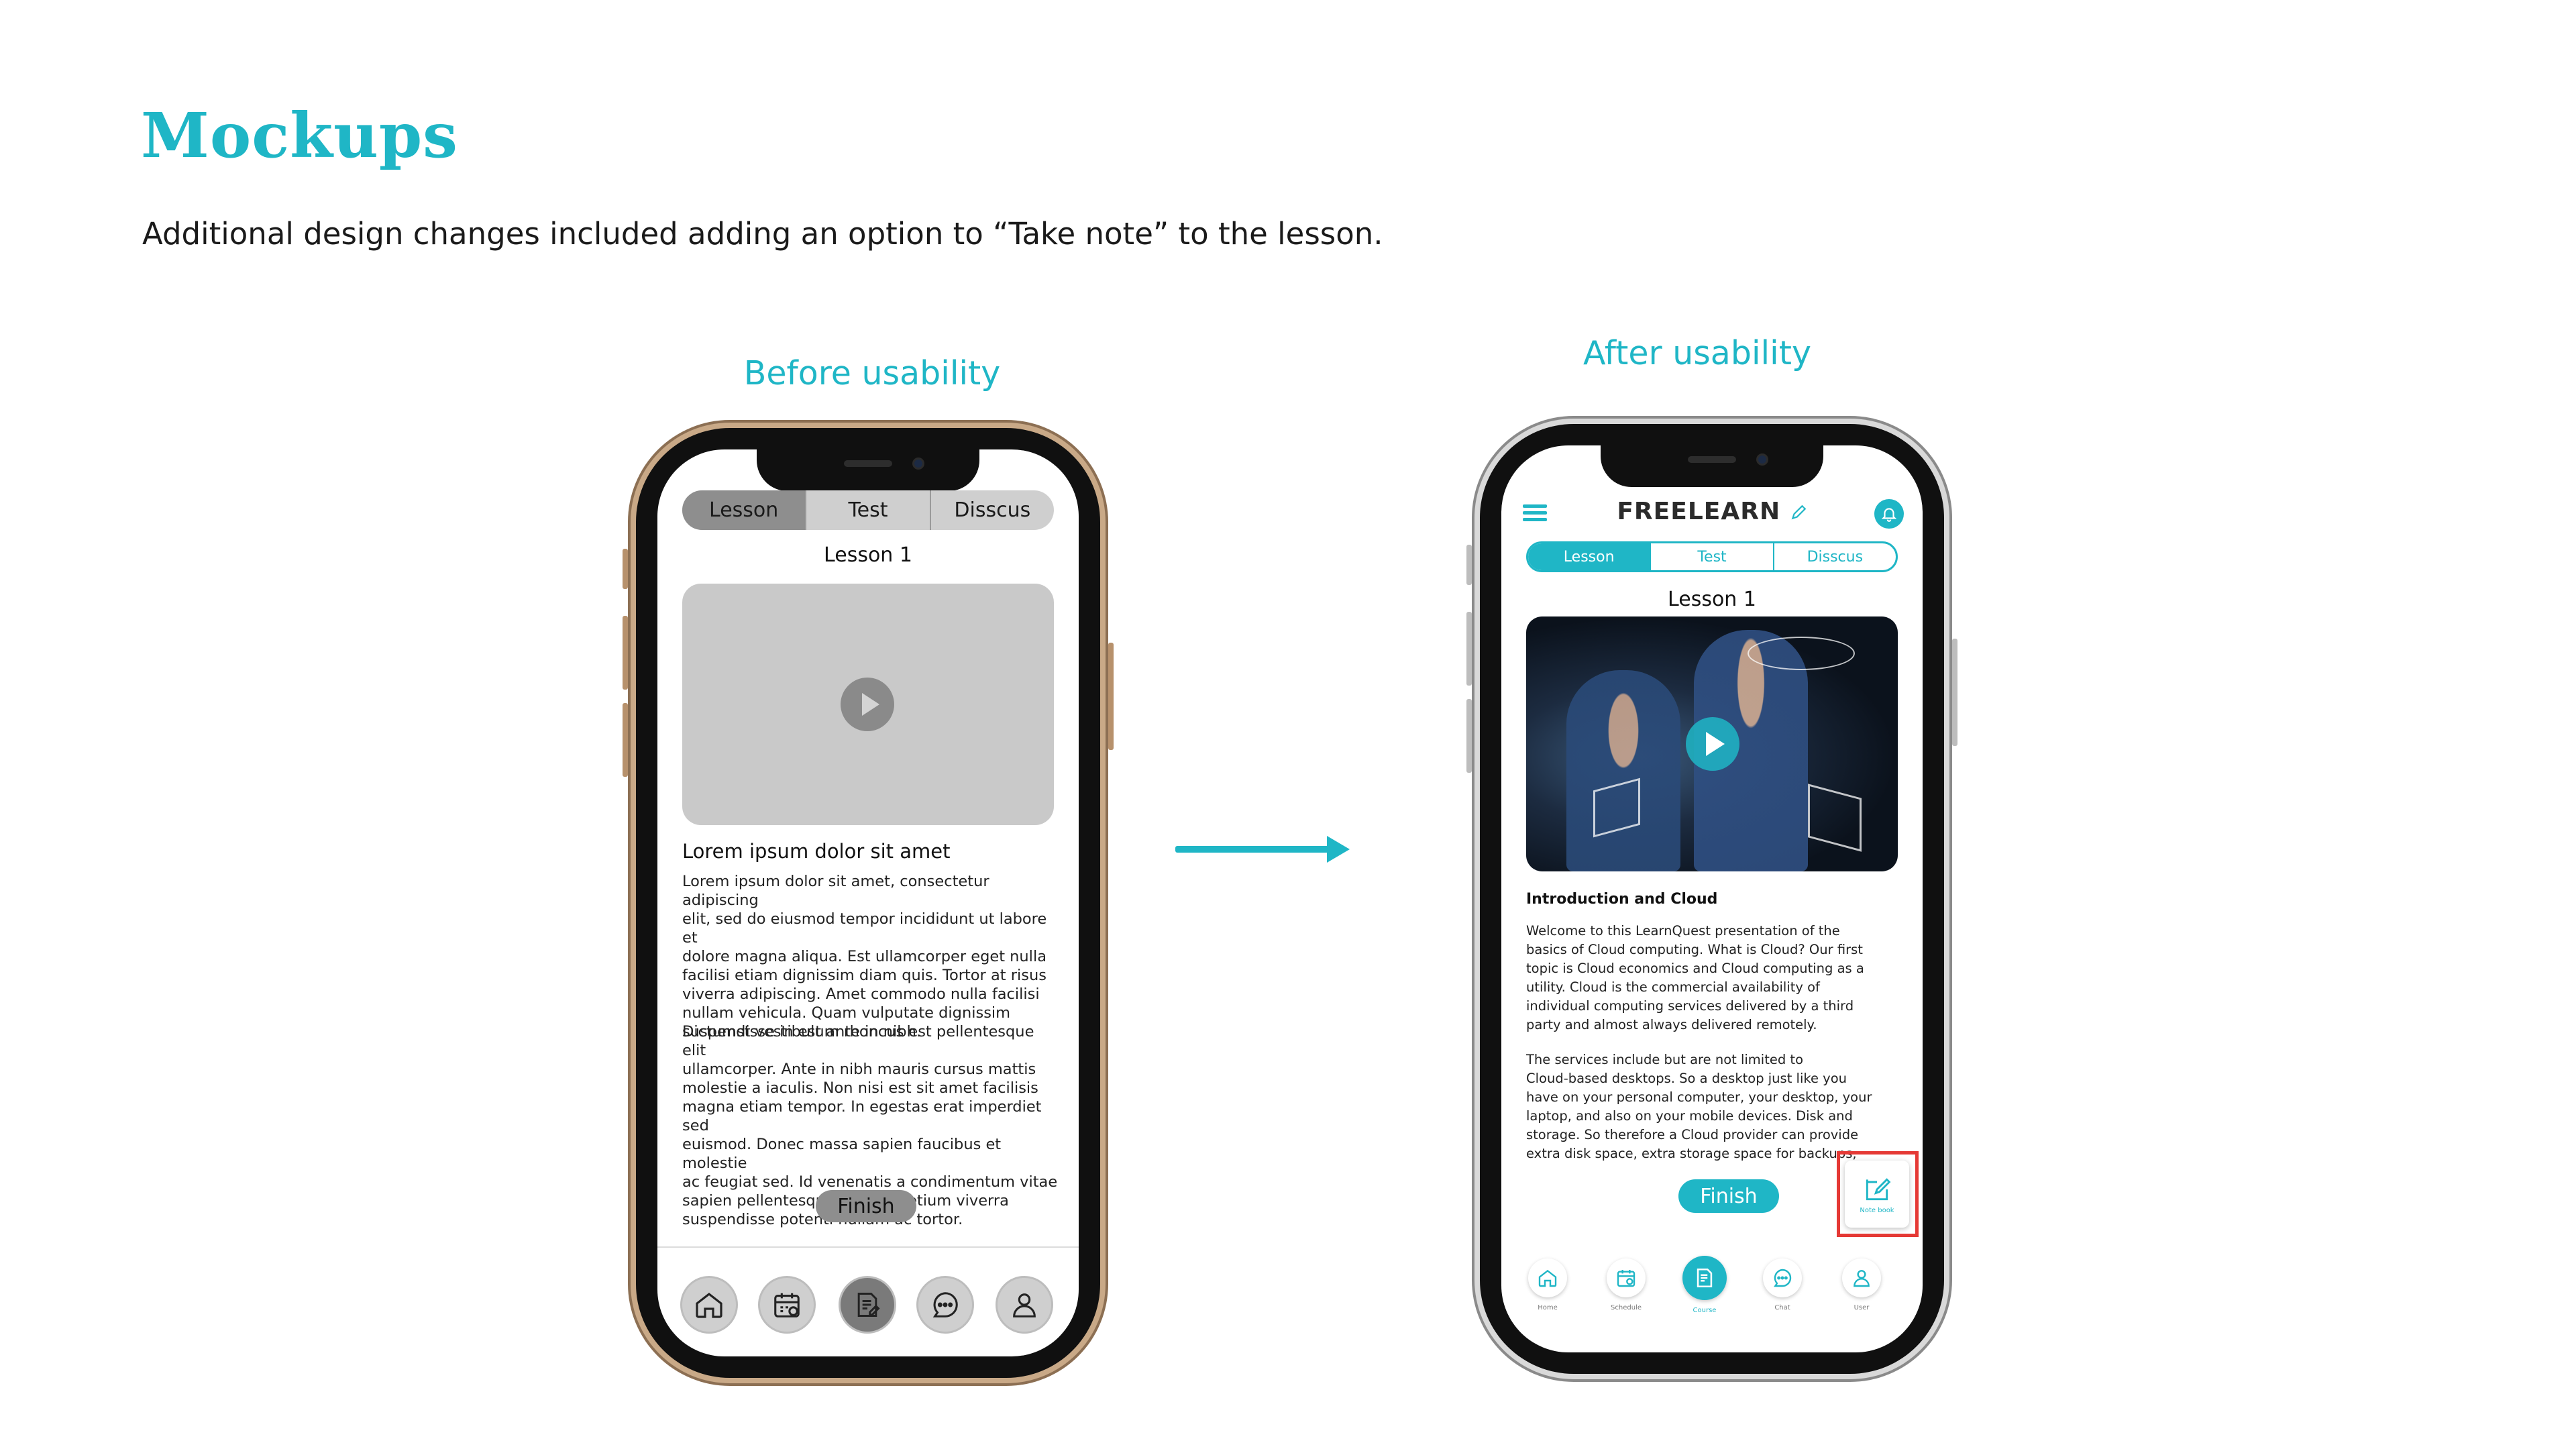 The height and width of the screenshot is (1449, 2576). Describe the element at coordinates (816, 851) in the screenshot. I see `content-heading: Lorem ipsum dolor sit amet` at that location.